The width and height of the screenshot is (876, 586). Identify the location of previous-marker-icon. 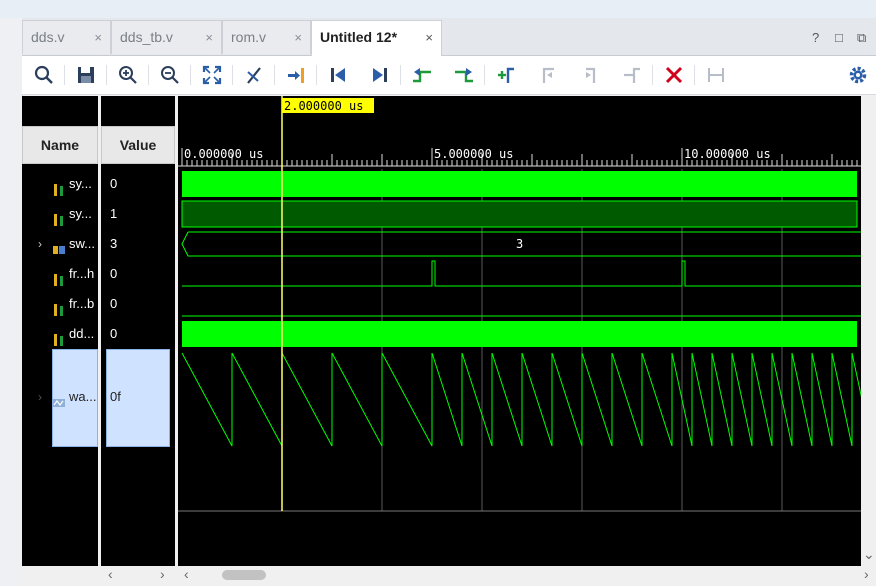
(548, 75).